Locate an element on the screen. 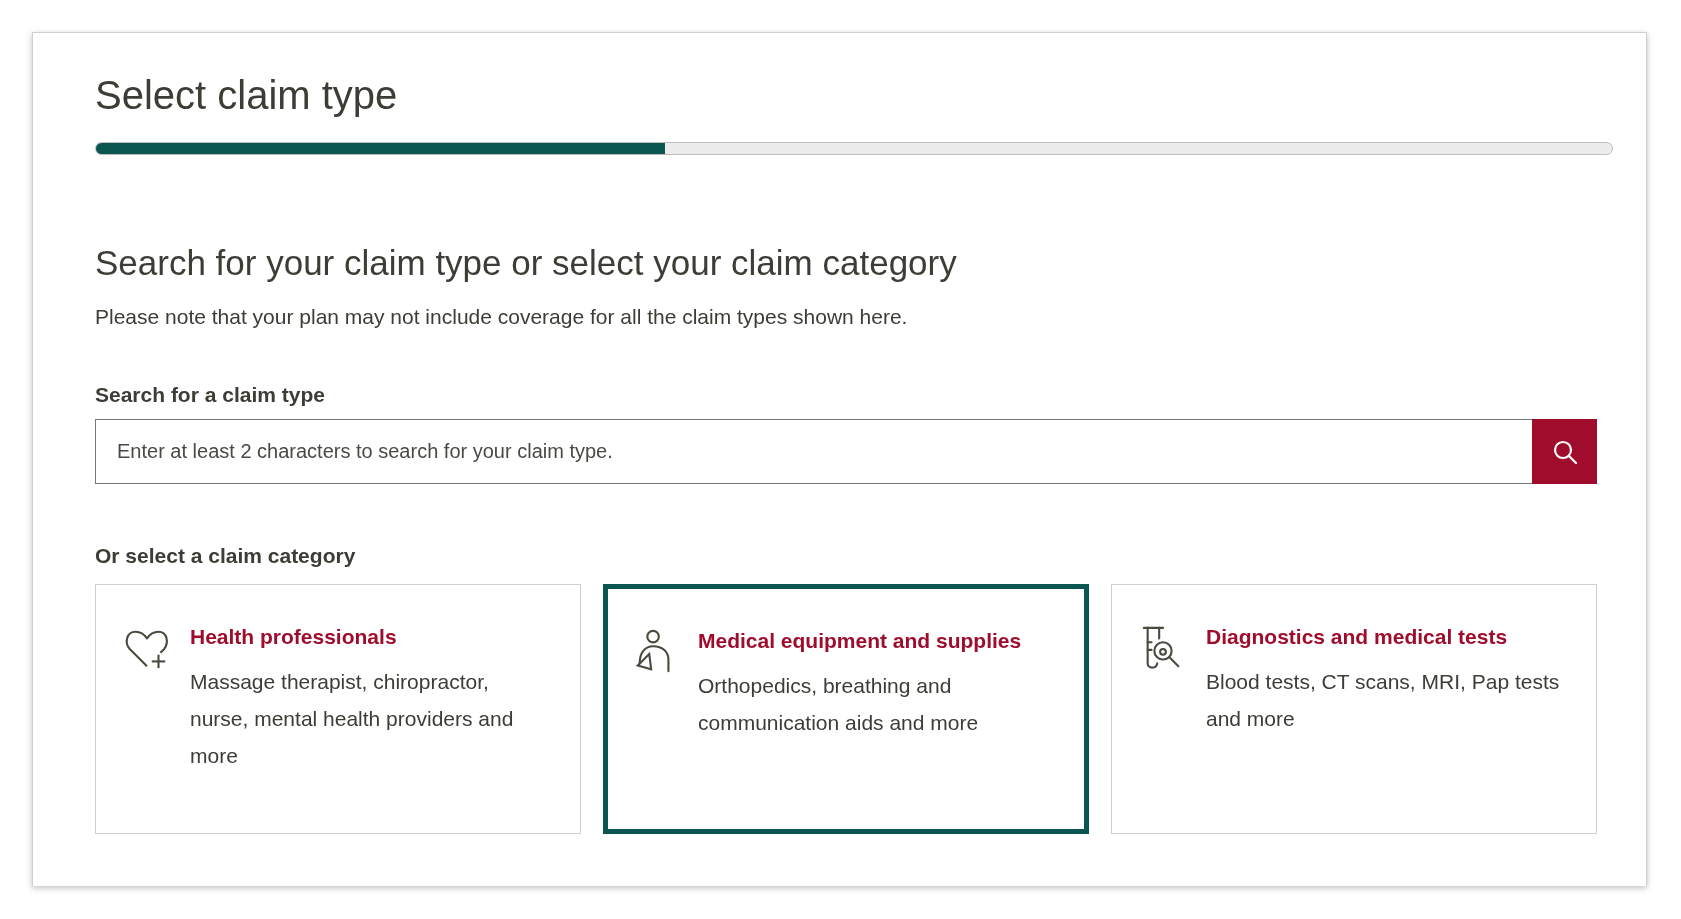 This screenshot has width=1681, height=919. category-title: Diagnostics and medical tests is located at coordinates (1357, 637).